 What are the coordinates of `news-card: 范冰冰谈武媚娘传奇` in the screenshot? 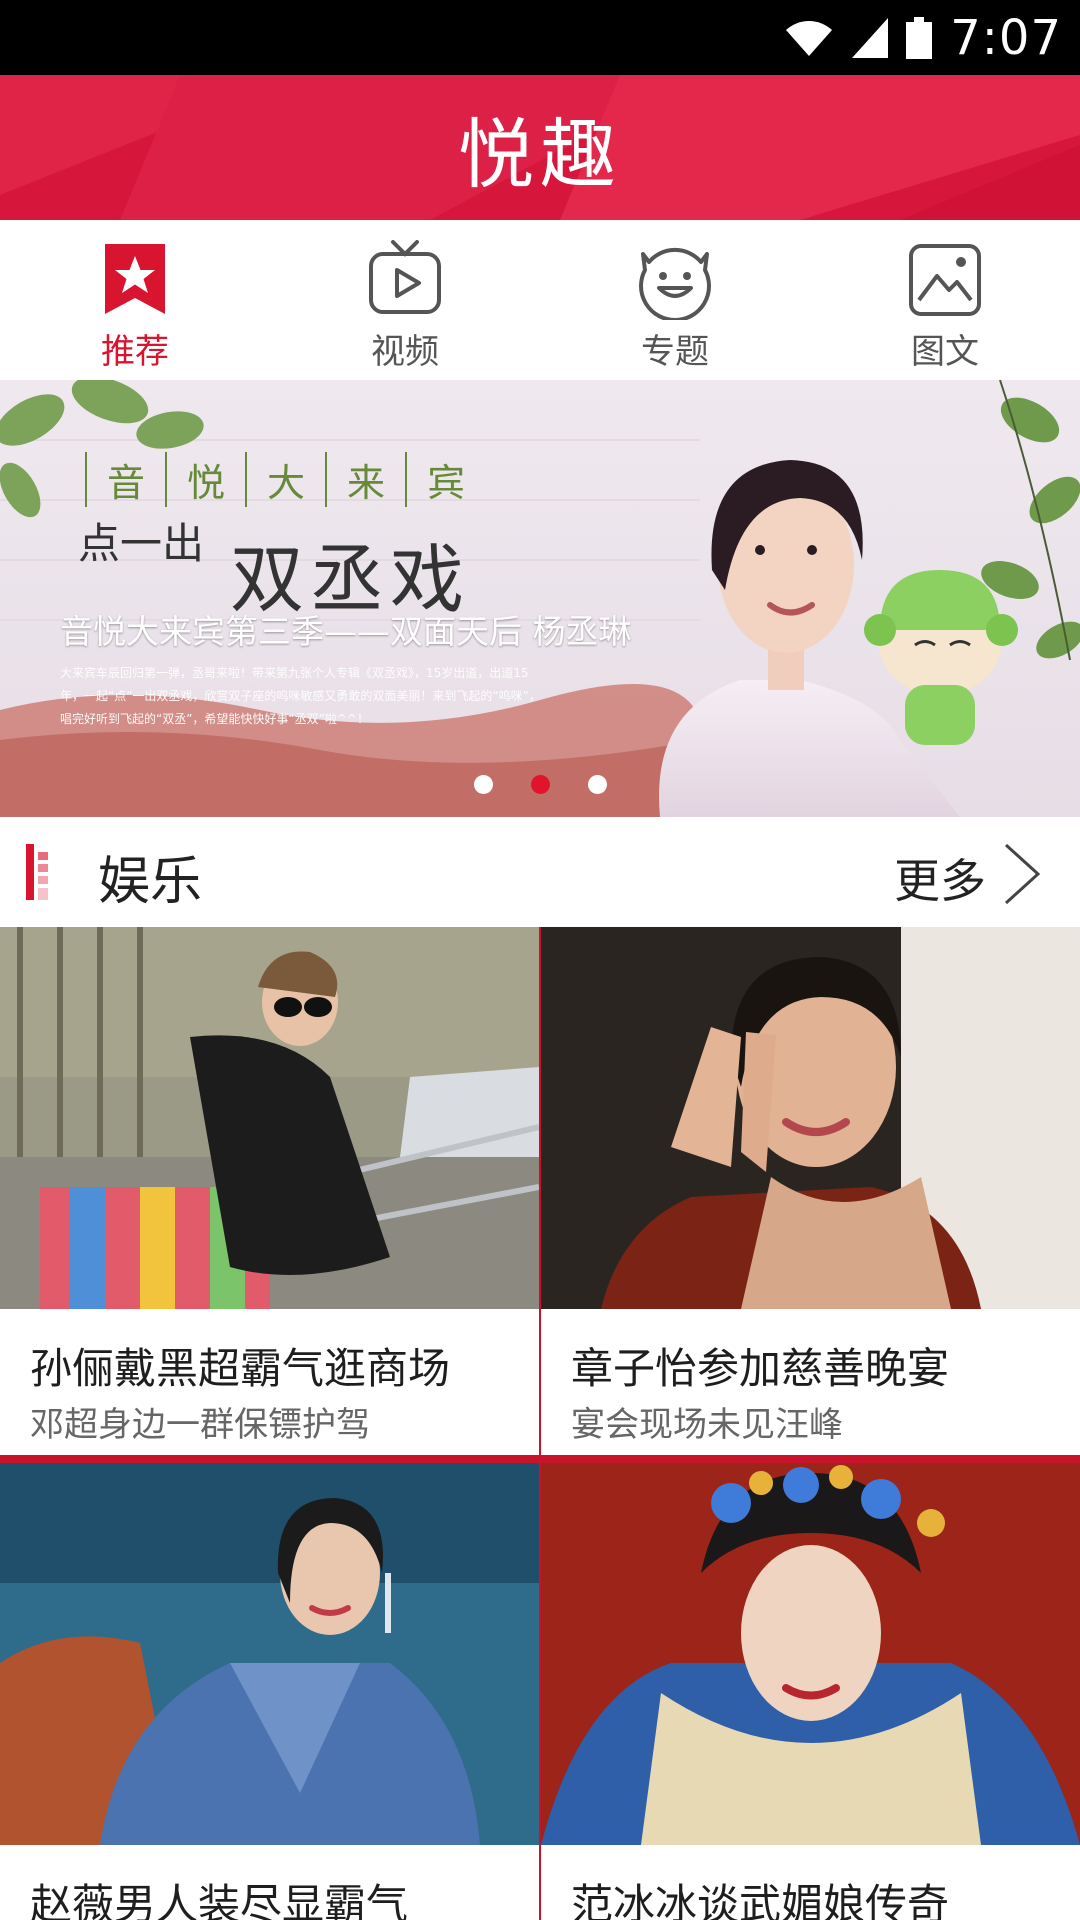 It's located at (810, 1691).